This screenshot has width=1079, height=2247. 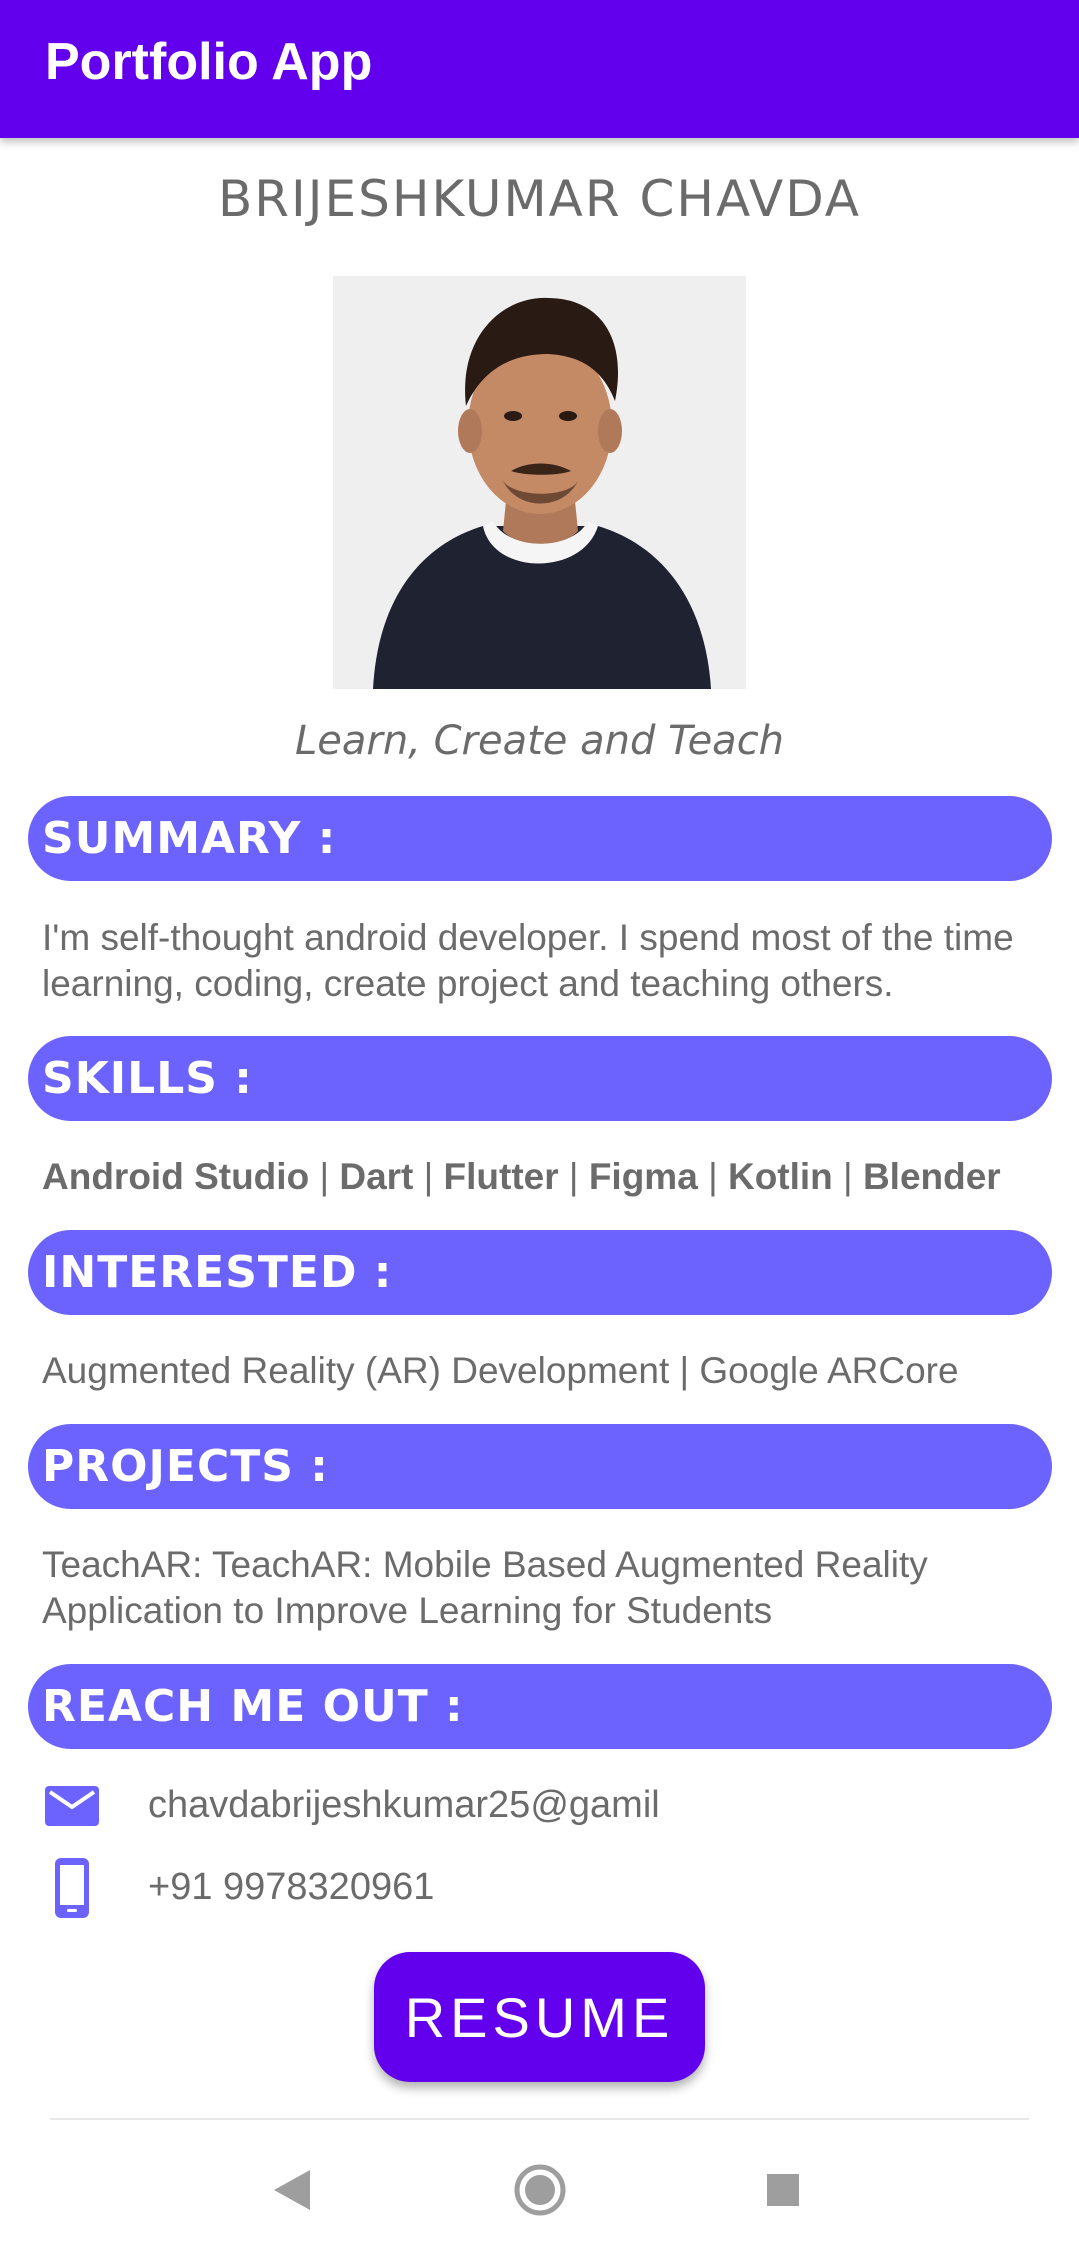 I want to click on reach-header: REACH ME OUT :, so click(x=540, y=1706).